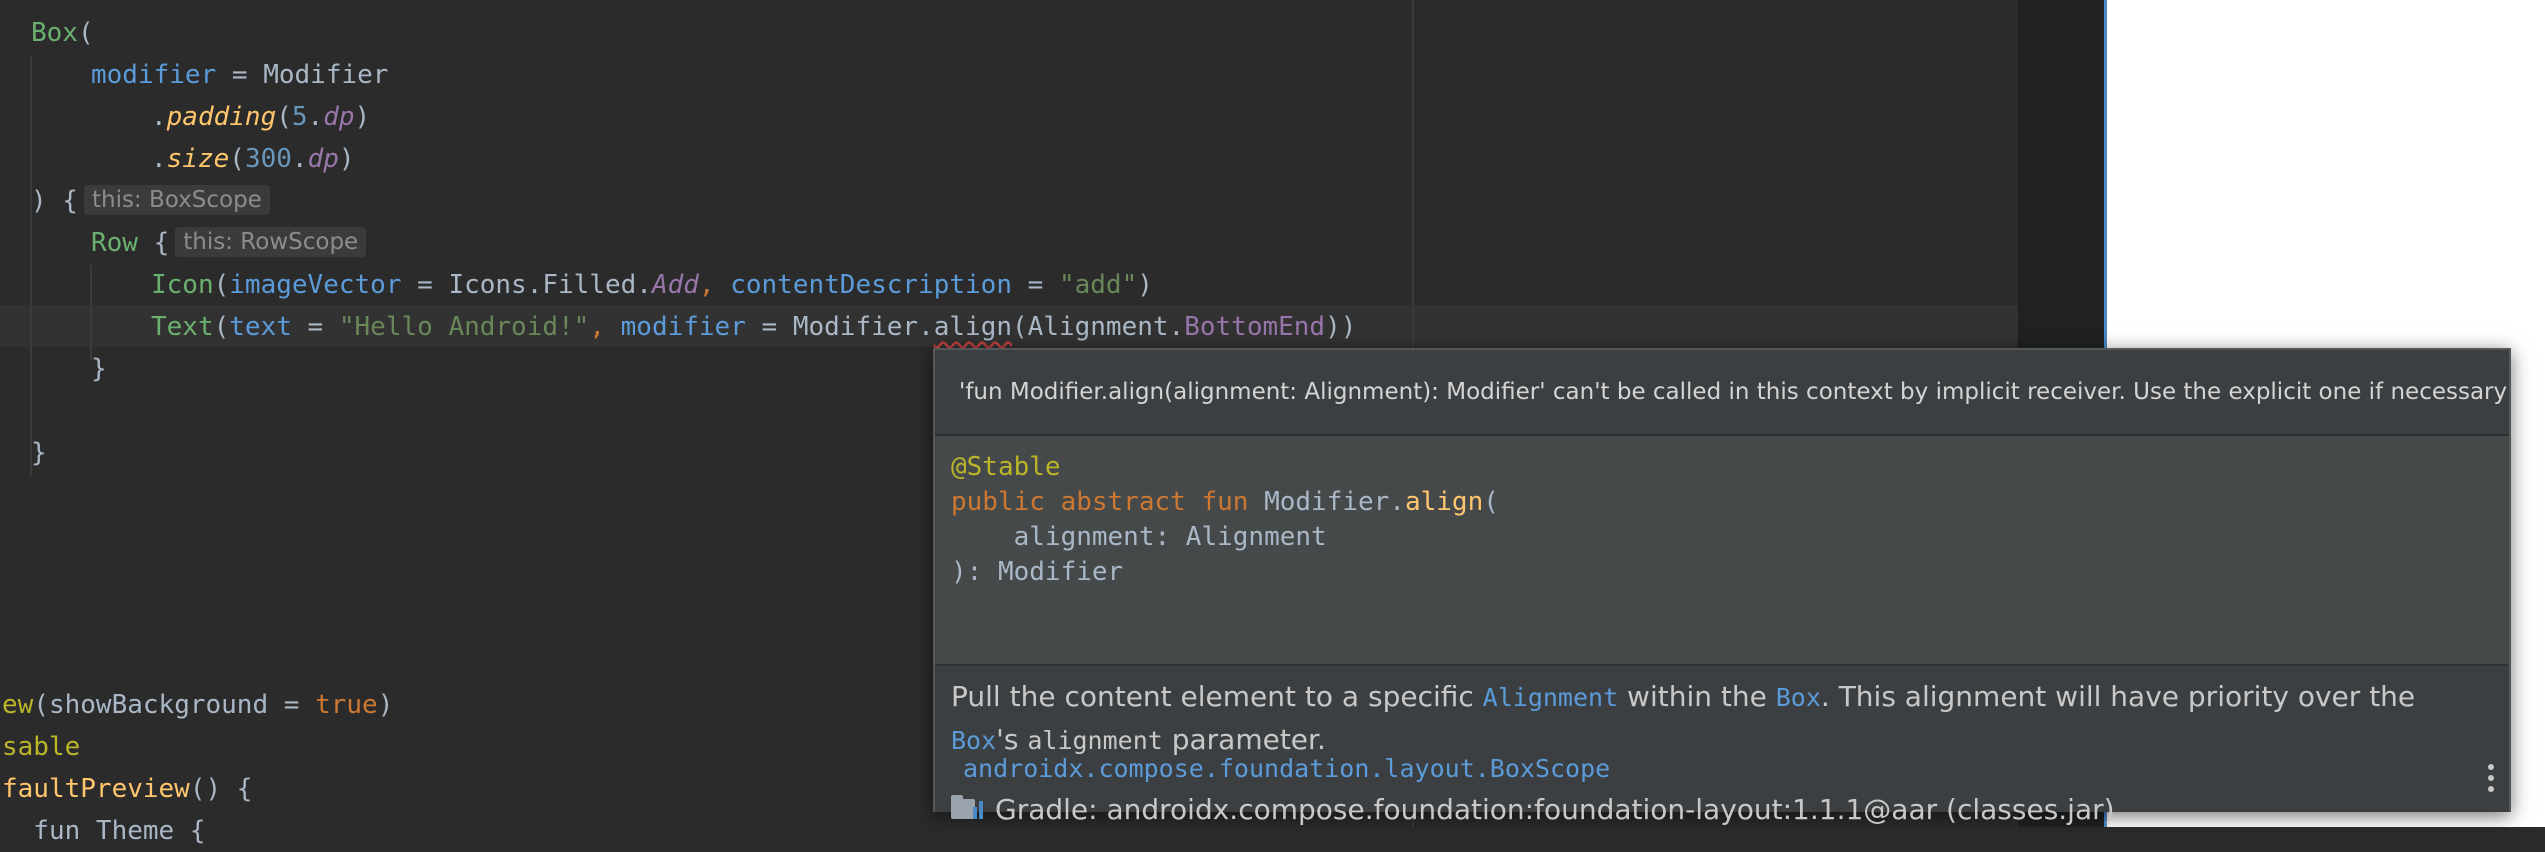 This screenshot has width=2545, height=852. What do you see at coordinates (114, 243) in the screenshot?
I see `code-token: Row` at bounding box center [114, 243].